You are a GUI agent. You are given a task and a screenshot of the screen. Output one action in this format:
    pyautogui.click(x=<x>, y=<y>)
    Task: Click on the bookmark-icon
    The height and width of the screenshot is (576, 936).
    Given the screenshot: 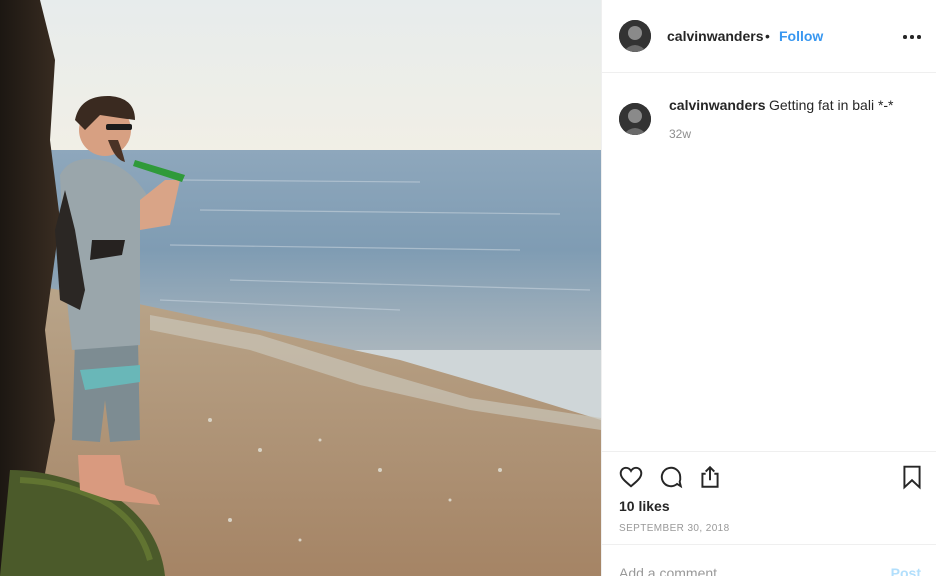 What is the action you would take?
    pyautogui.click(x=912, y=477)
    